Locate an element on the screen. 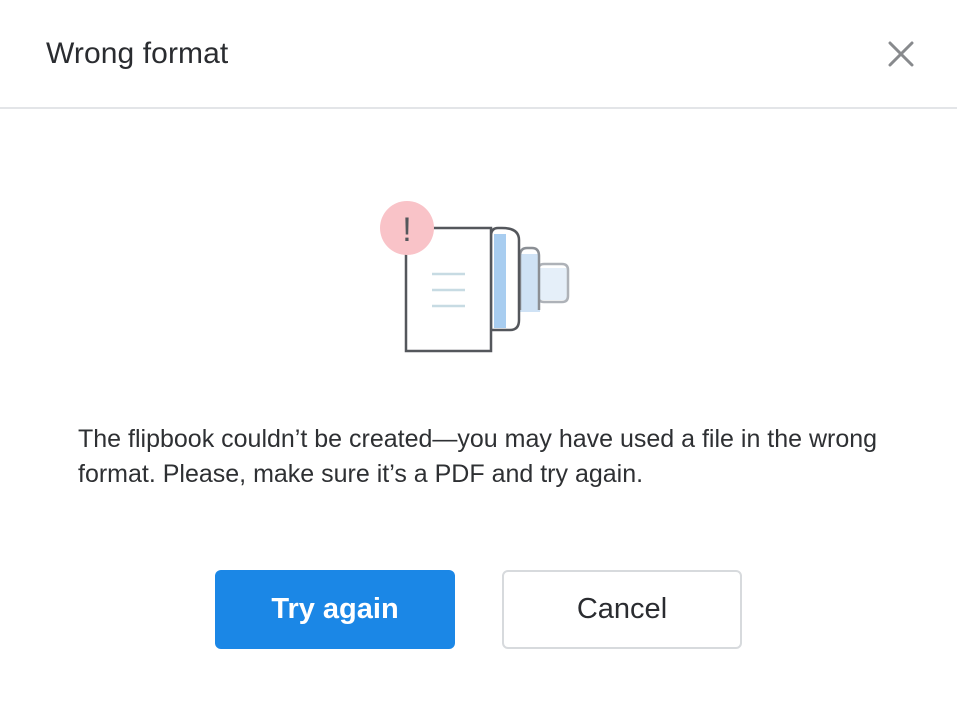 The width and height of the screenshot is (957, 728). close-icon is located at coordinates (901, 55).